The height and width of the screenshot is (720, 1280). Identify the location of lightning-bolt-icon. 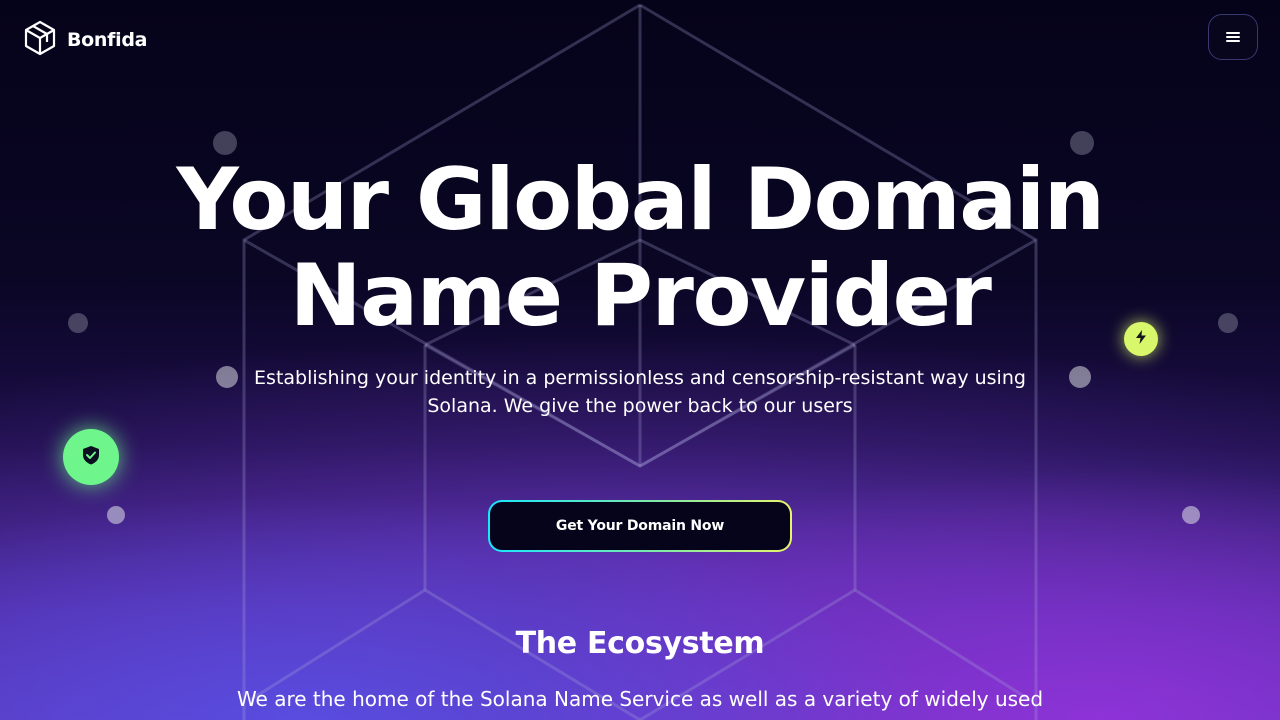
(1141, 339).